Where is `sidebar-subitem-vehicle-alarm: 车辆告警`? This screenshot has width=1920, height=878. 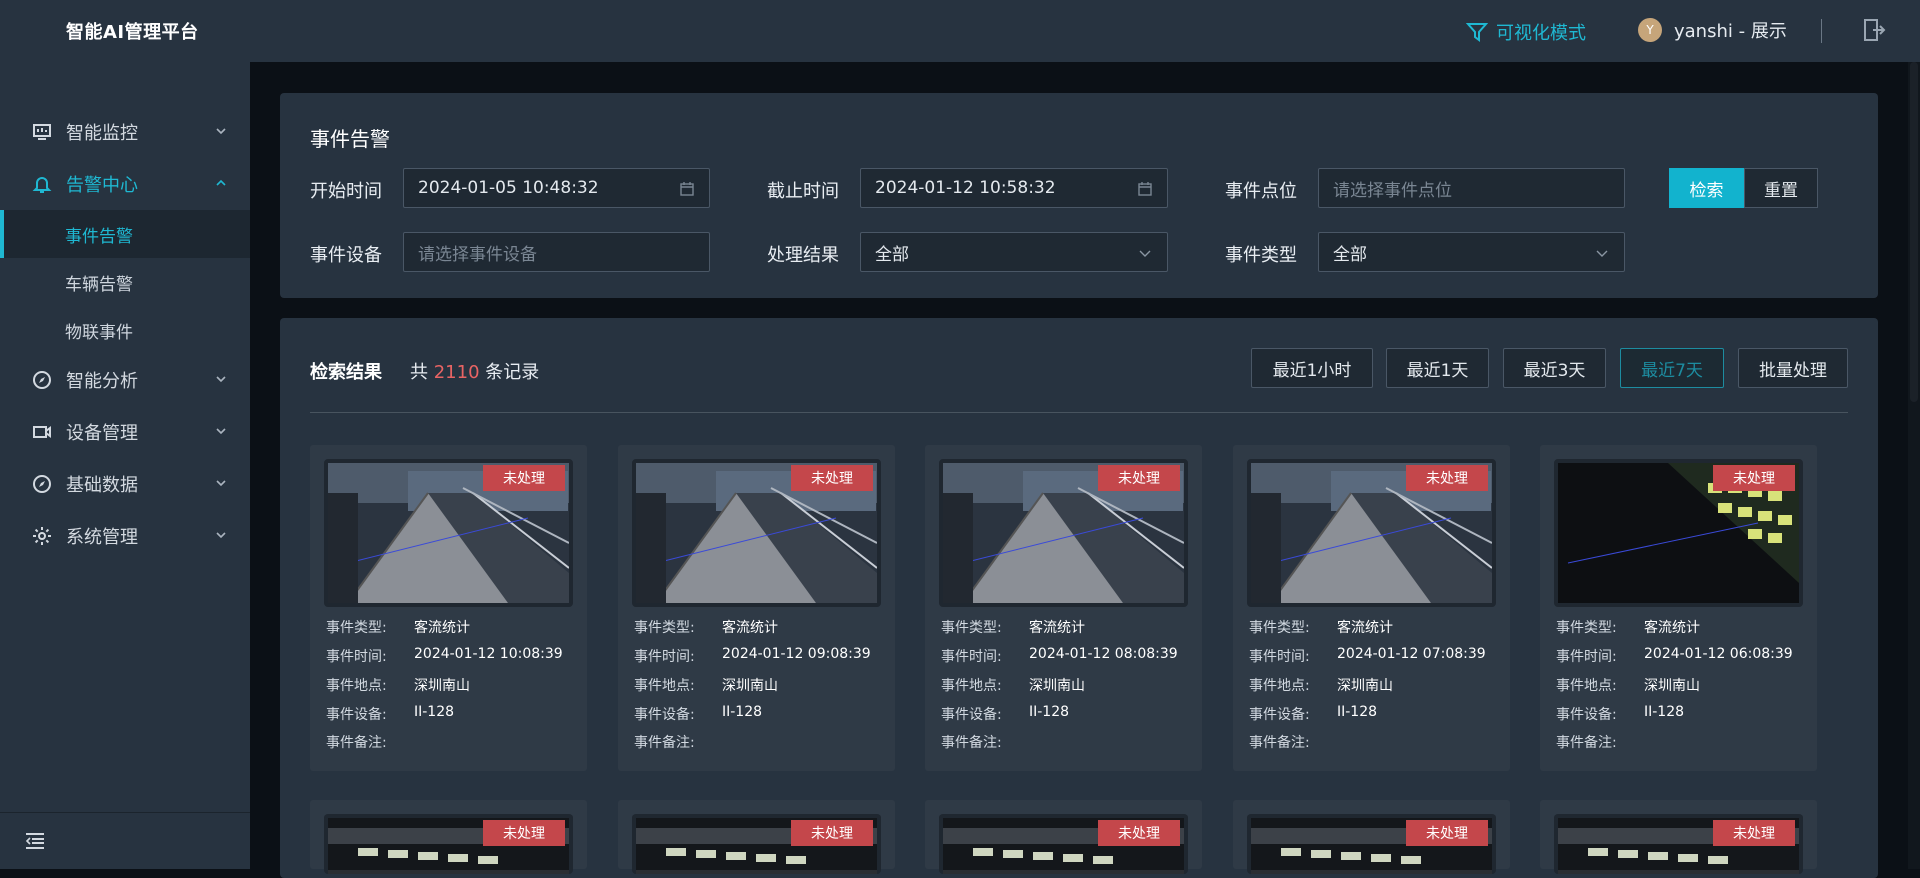
sidebar-subitem-vehicle-alarm: 车辆告警 is located at coordinates (125, 282).